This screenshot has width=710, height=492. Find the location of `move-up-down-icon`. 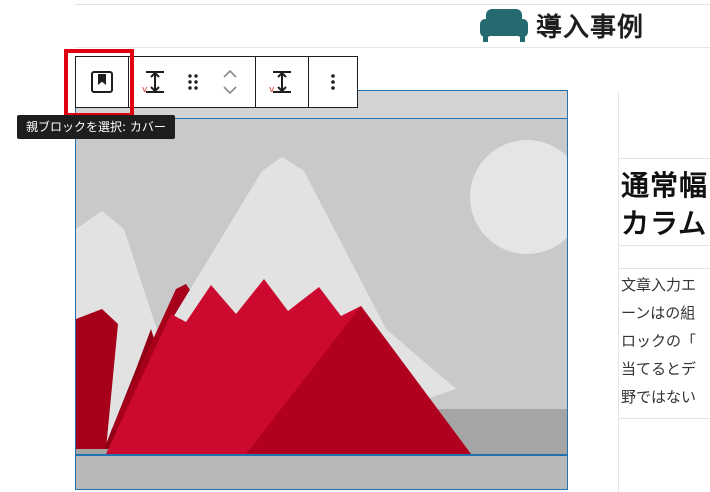

move-up-down-icon is located at coordinates (230, 82).